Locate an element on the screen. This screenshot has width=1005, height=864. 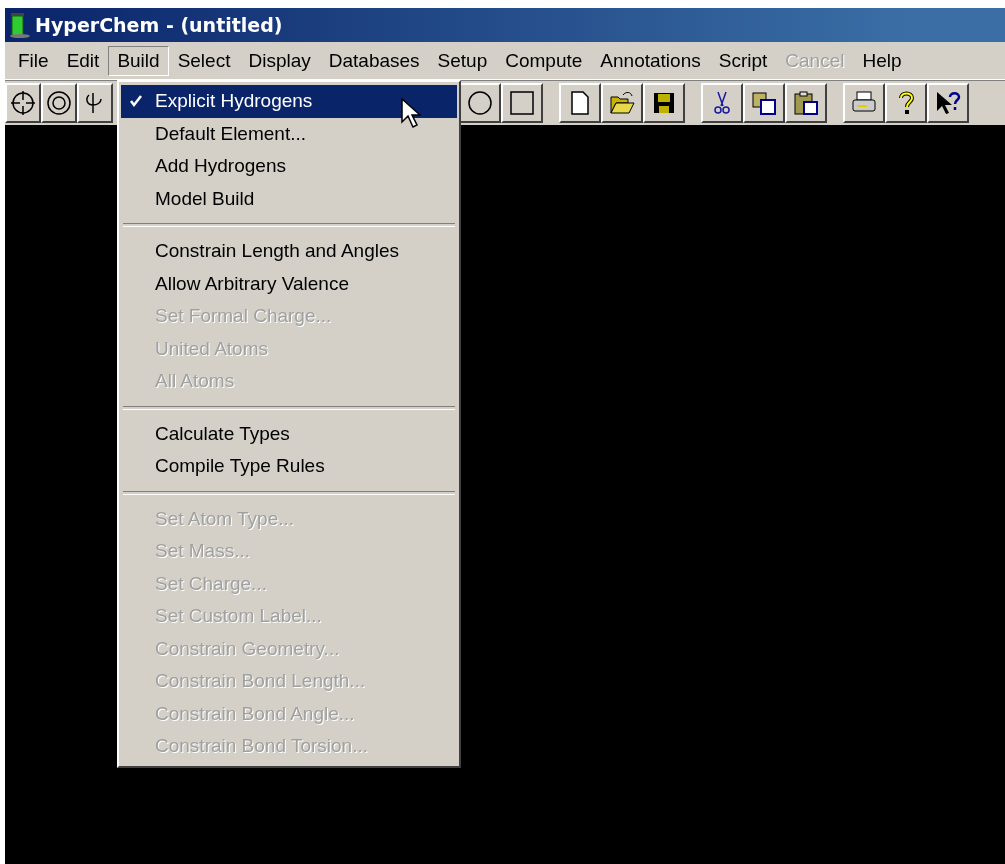
crosshair-icon is located at coordinates (23, 103).